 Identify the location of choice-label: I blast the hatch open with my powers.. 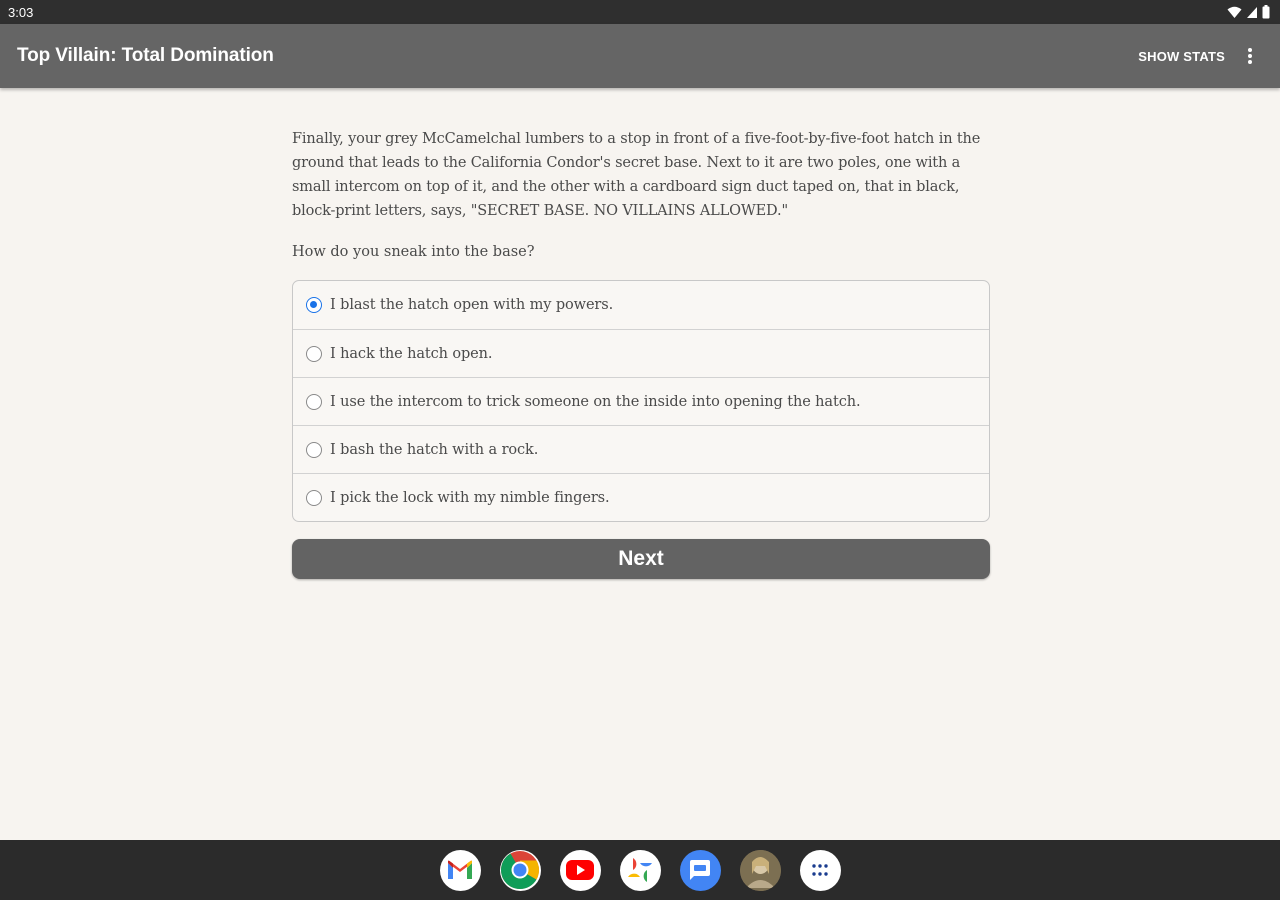
(472, 305).